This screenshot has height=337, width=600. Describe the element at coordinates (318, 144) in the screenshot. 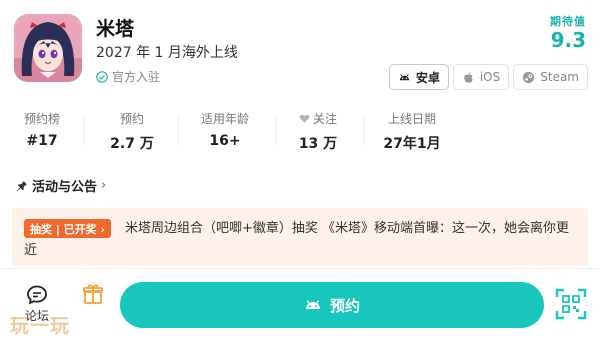

I see `stat-value: 13 万` at that location.